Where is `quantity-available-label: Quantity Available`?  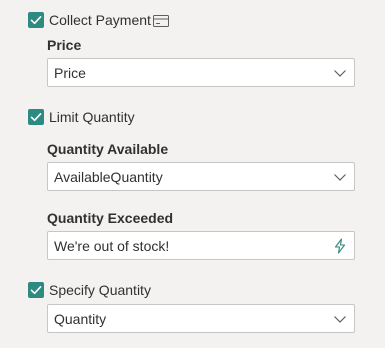
quantity-available-label: Quantity Available is located at coordinates (108, 149).